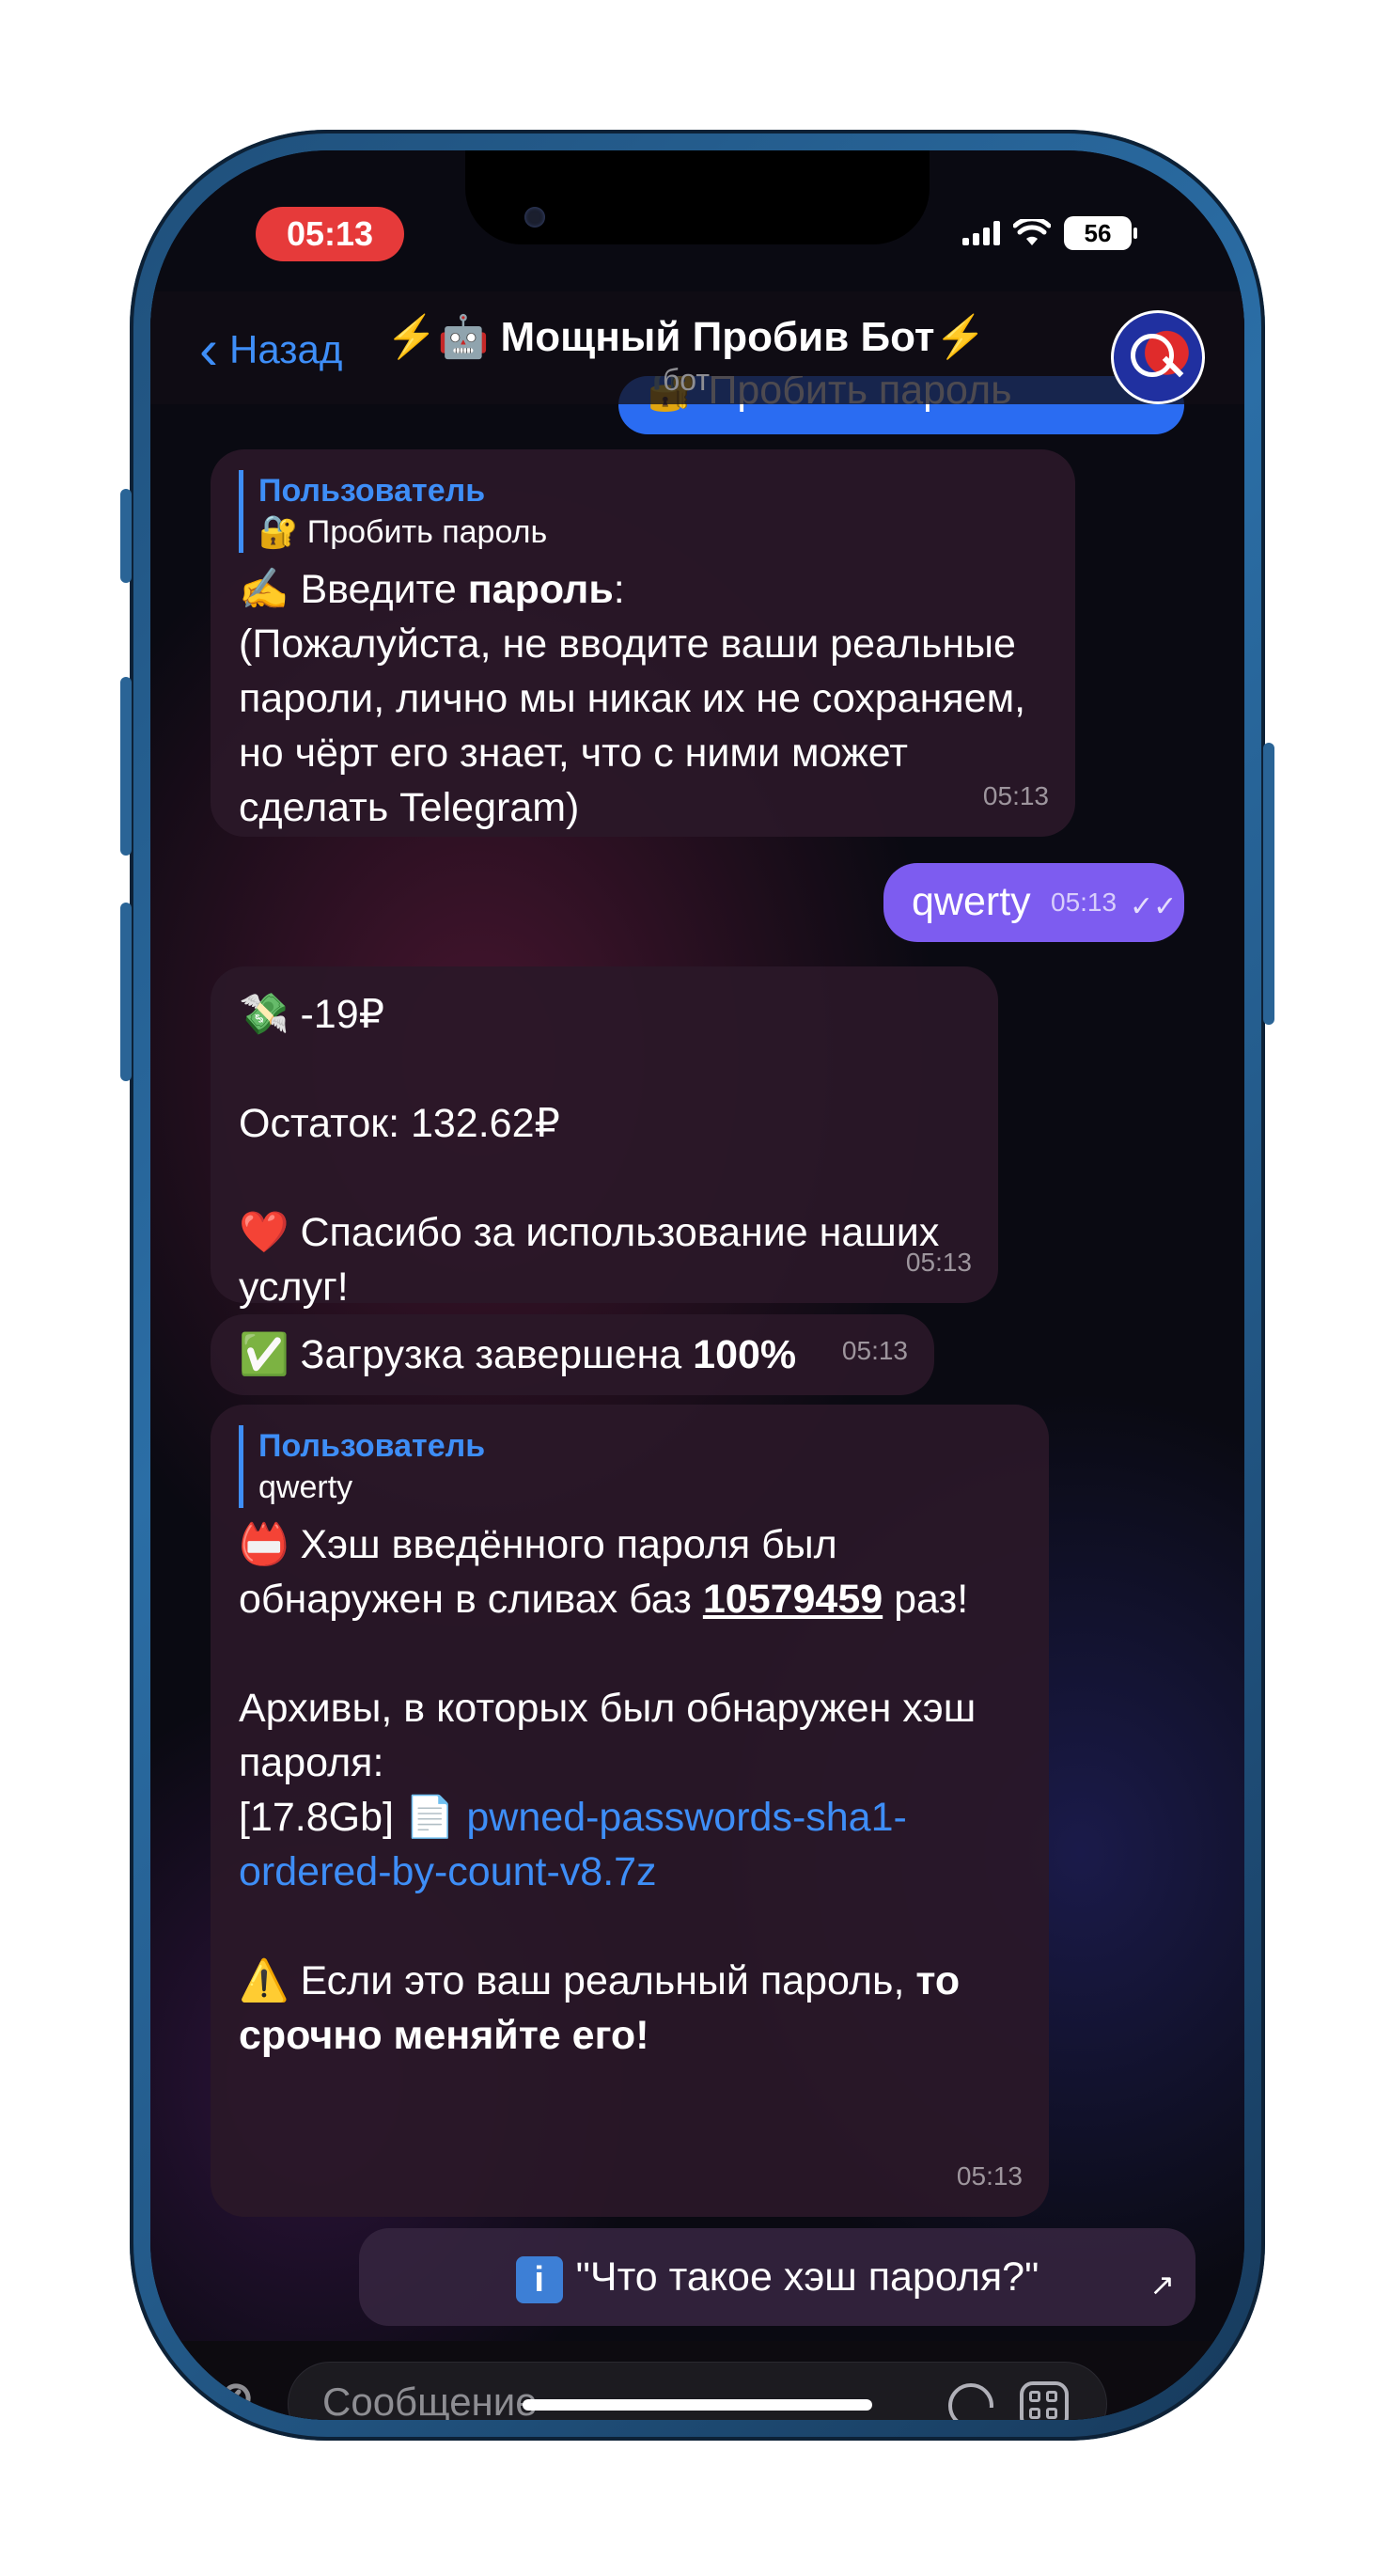 The image size is (1391, 2576). Describe the element at coordinates (1033, 903) in the screenshot. I see `outgoing-message: qwerty 05:13 ✓✓` at that location.